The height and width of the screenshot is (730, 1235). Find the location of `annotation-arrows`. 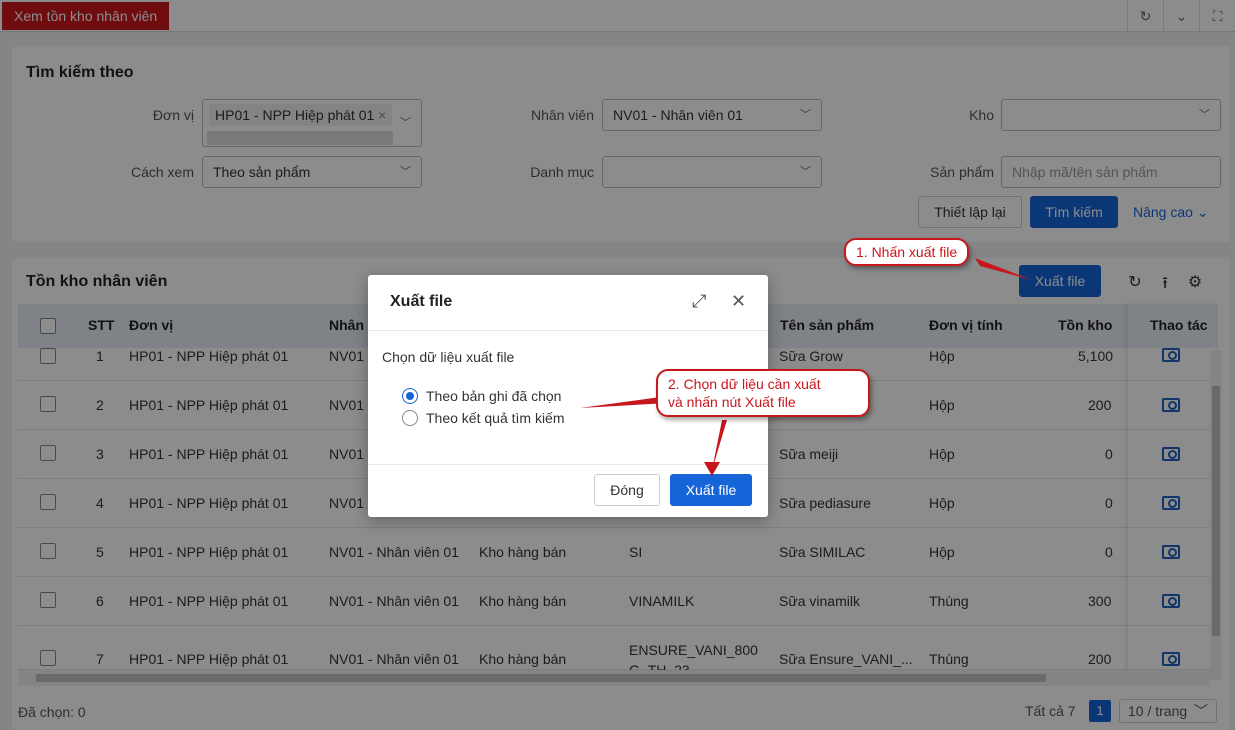

annotation-arrows is located at coordinates (806, 367).